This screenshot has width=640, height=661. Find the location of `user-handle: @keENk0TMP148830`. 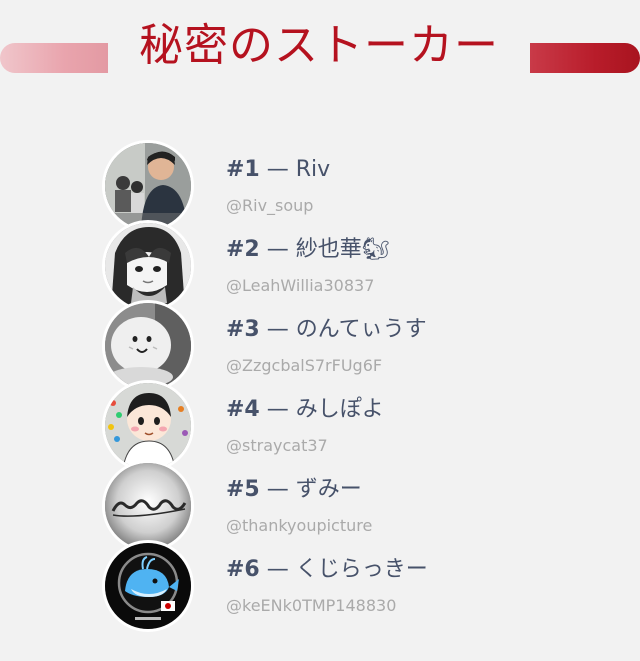

user-handle: @keENk0TMP148830 is located at coordinates (311, 606).